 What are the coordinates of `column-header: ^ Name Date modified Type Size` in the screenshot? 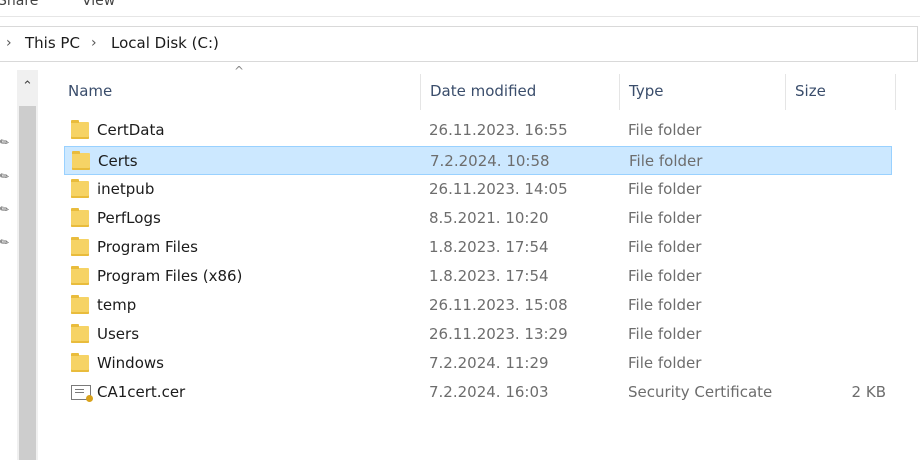 It's located at (477, 88).